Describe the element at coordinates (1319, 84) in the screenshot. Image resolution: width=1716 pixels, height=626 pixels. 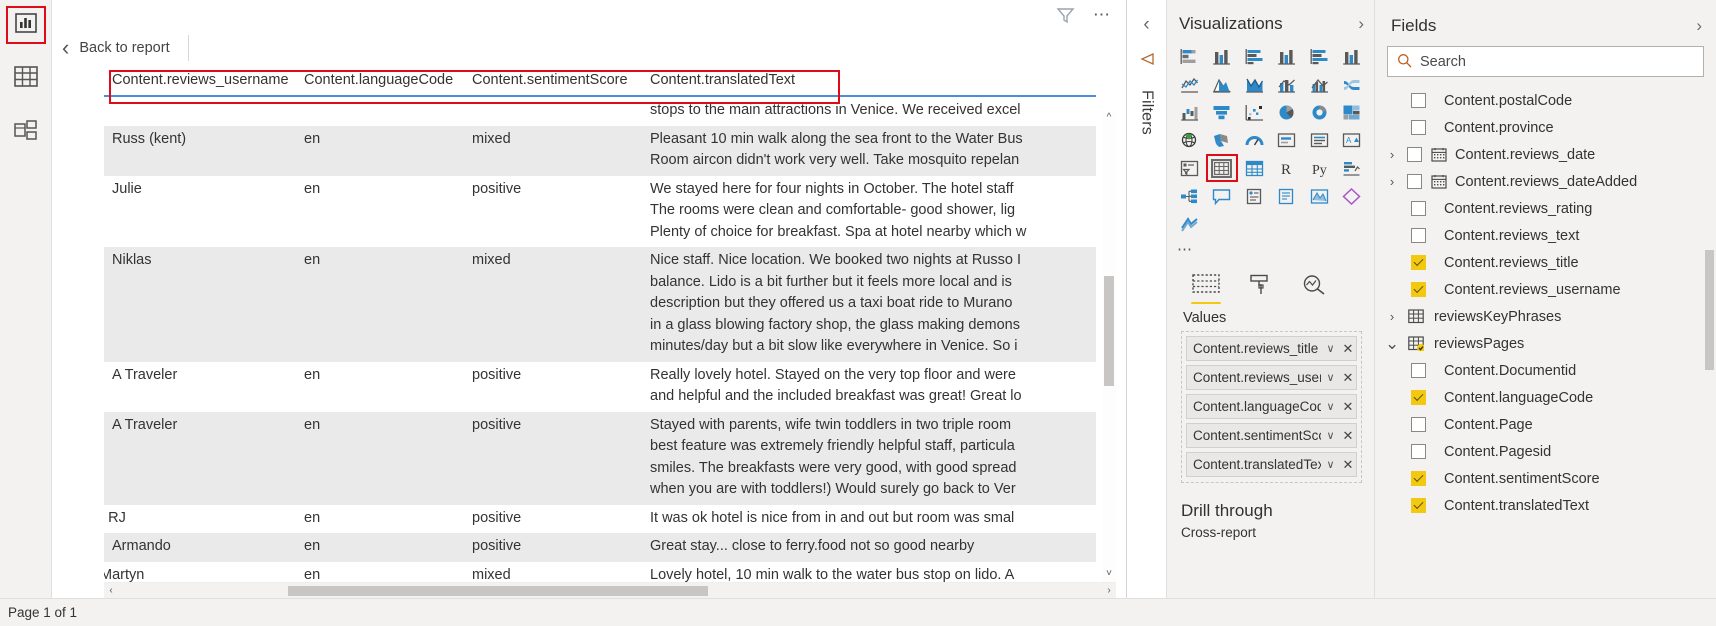
I see `line-and-clustered-column-icon` at that location.